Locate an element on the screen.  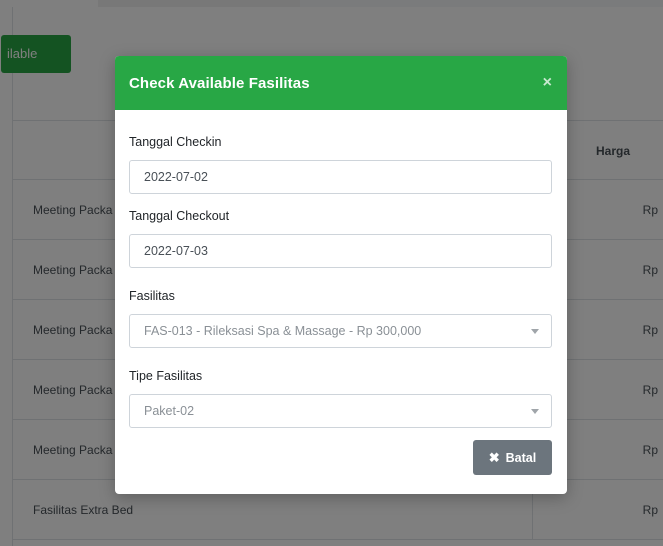
checkout-label: Tanggal Checkout is located at coordinates (179, 216).